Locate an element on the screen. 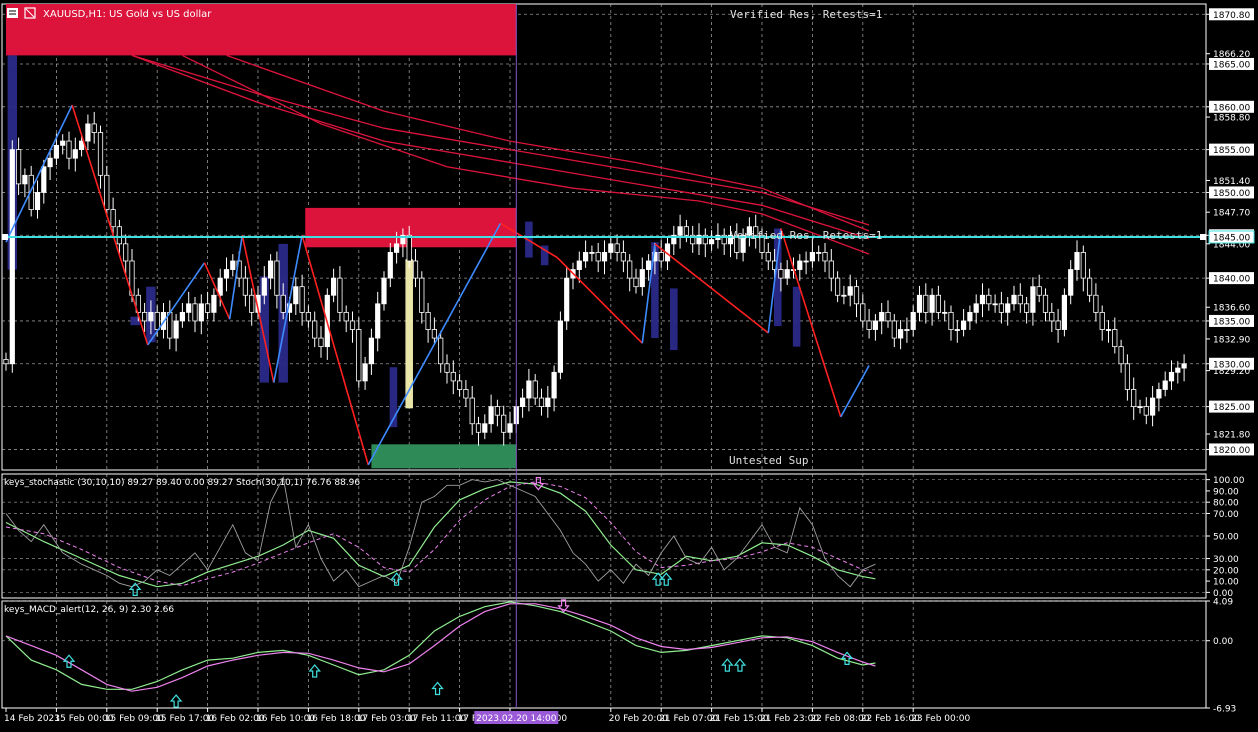  level-handle-left is located at coordinates (5, 237).